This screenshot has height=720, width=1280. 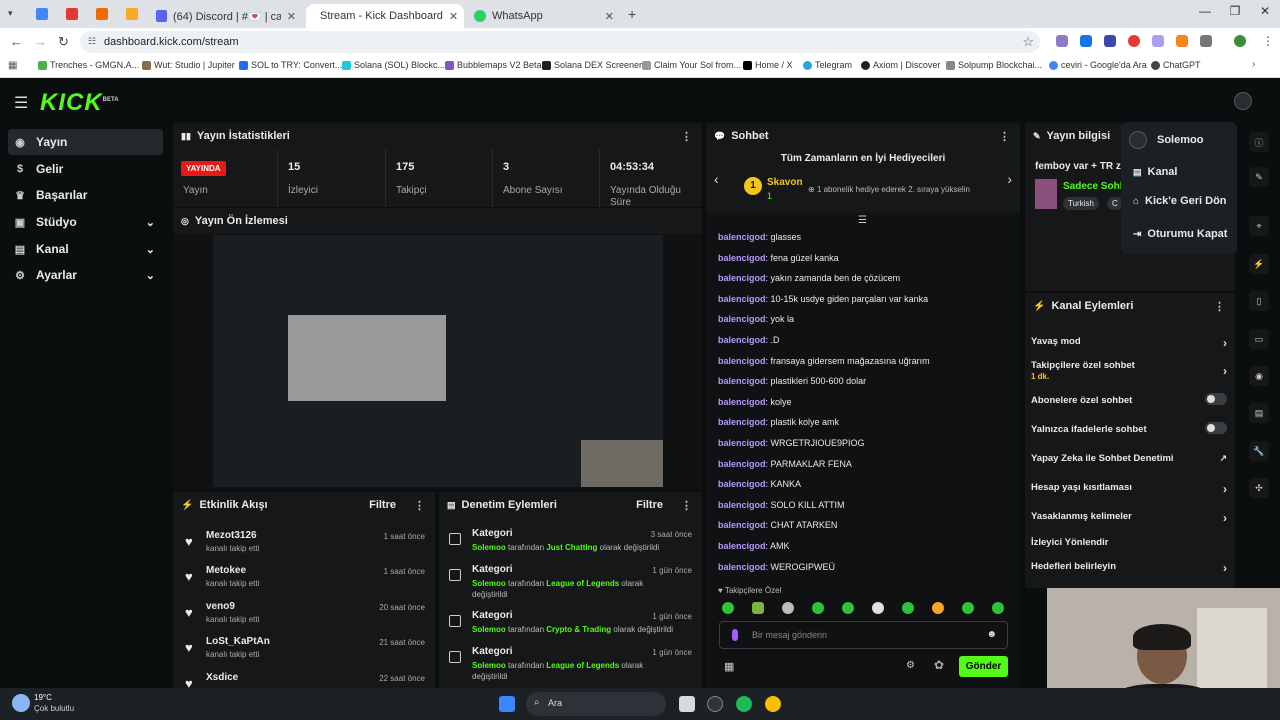 I want to click on tab-kick: Stream - Kick Dashboard ✕, so click(x=385, y=16).